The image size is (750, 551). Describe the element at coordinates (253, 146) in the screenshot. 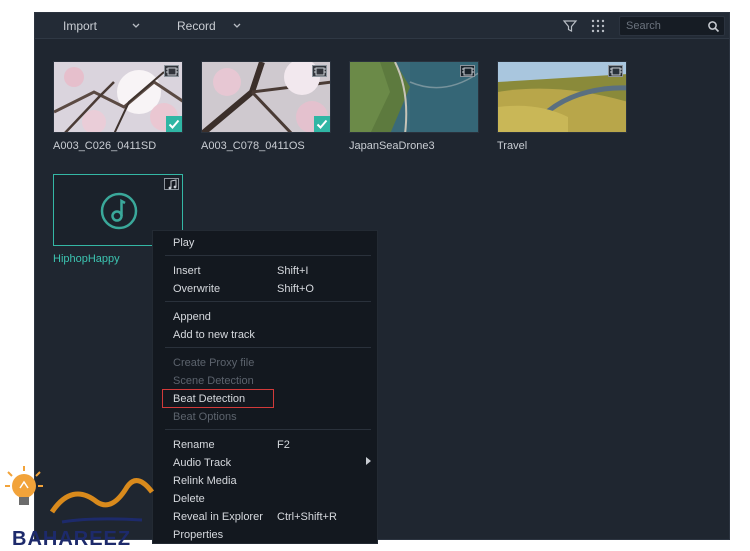

I see `media-name: A003_C078_0411OS` at that location.